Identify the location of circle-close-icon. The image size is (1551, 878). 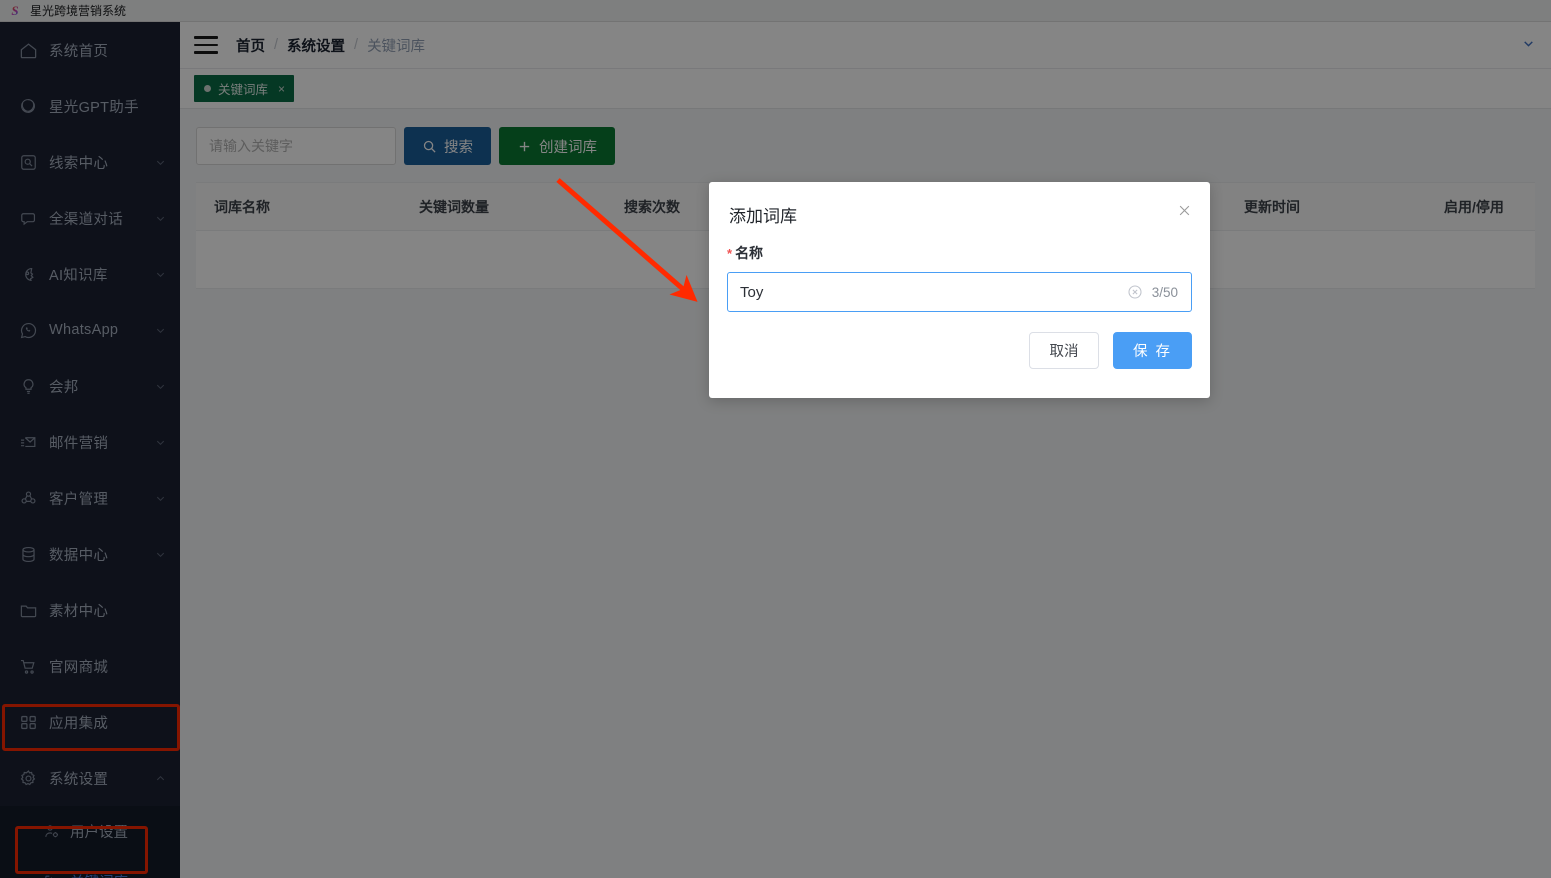
(1135, 292).